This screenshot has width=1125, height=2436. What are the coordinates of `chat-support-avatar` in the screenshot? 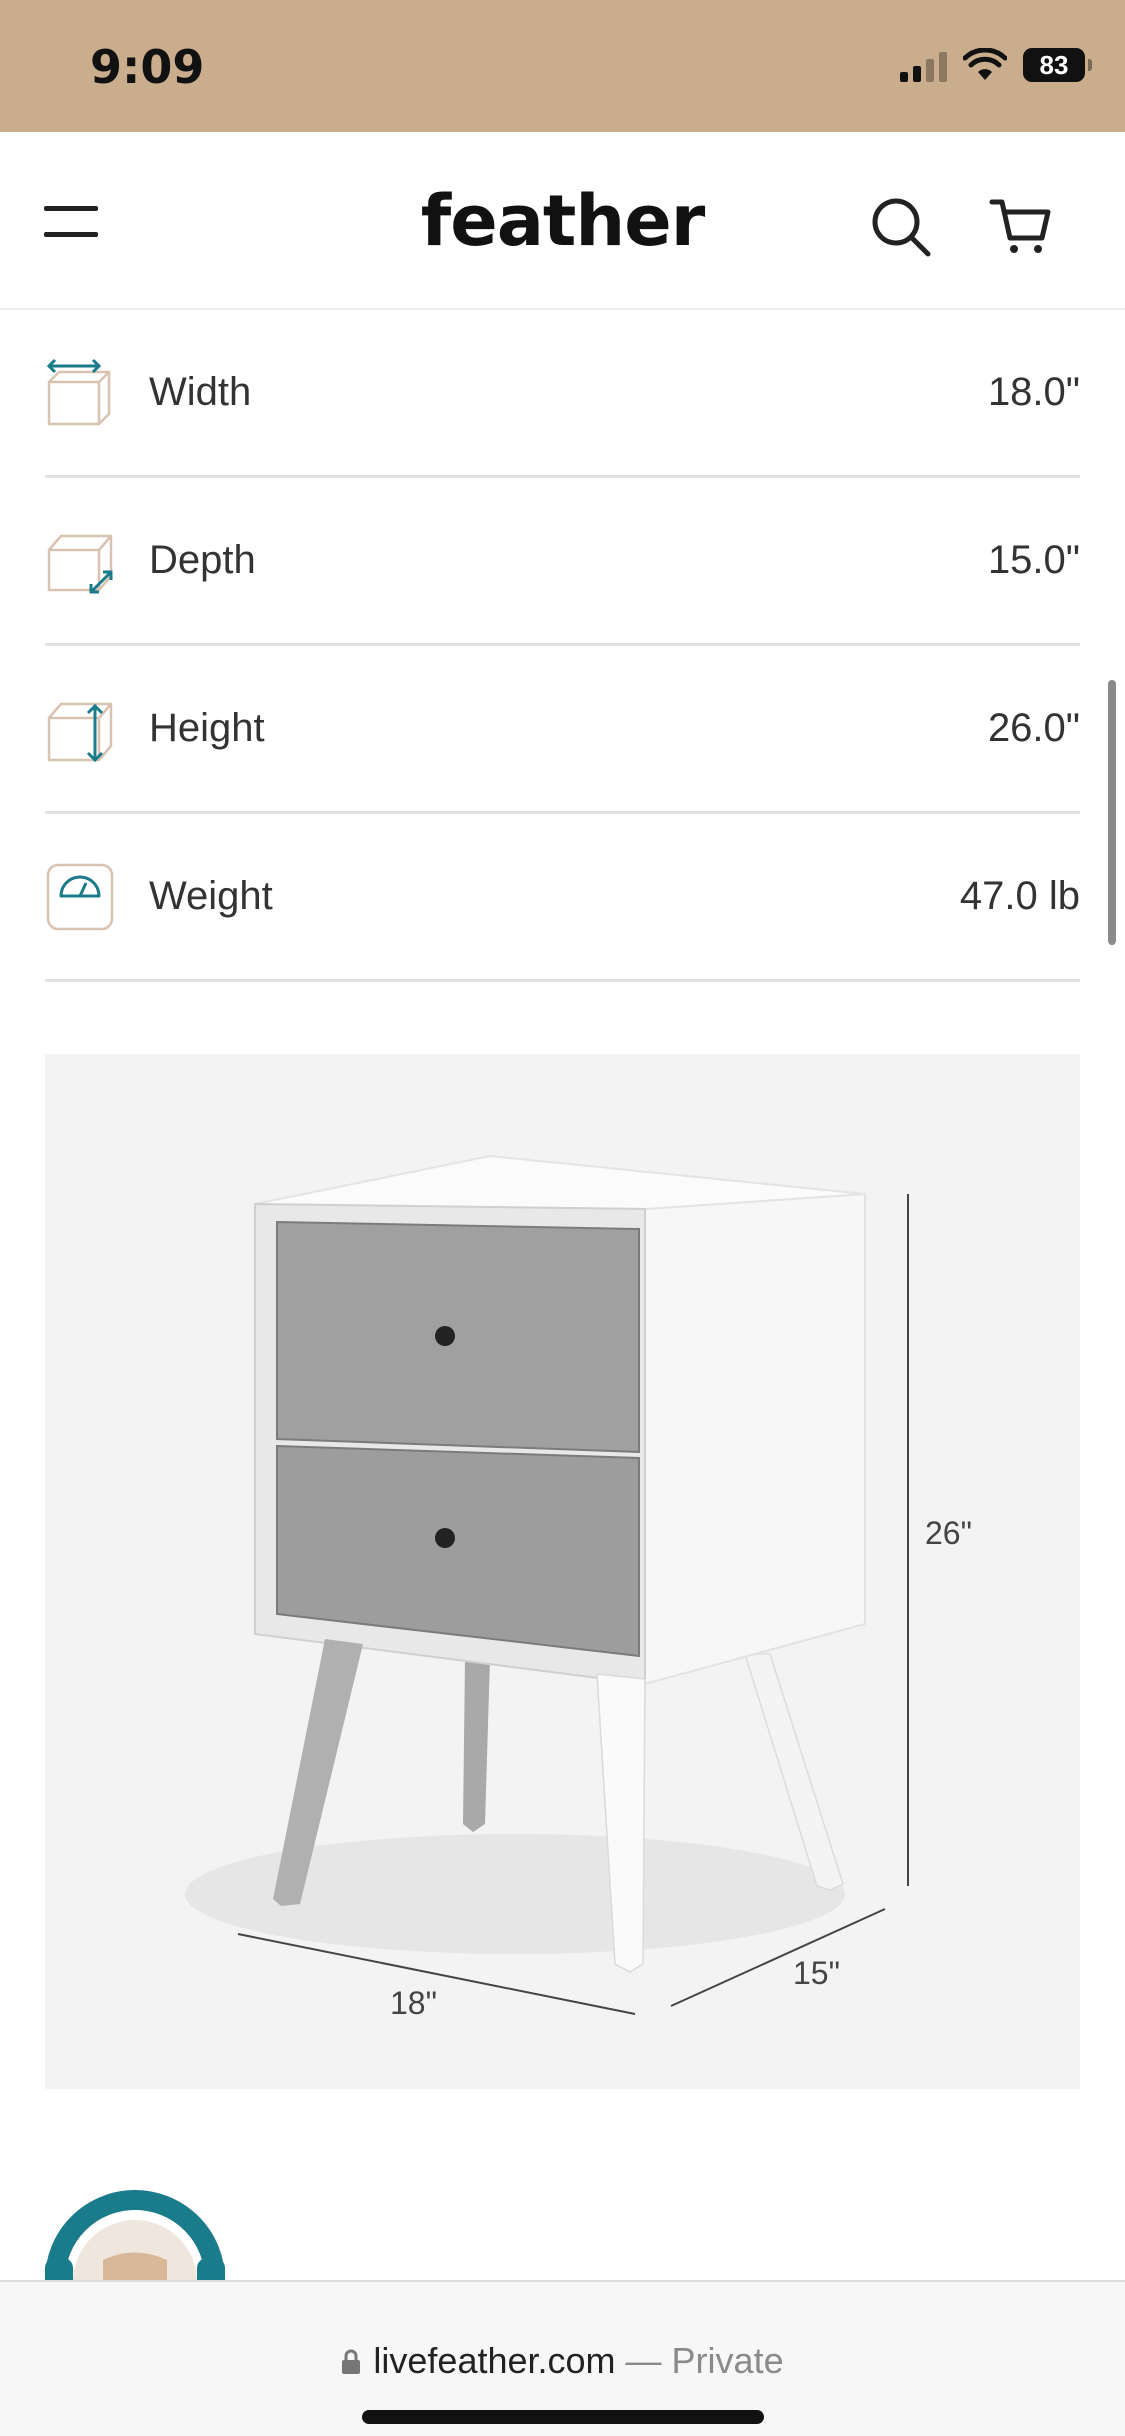 It's located at (135, 2235).